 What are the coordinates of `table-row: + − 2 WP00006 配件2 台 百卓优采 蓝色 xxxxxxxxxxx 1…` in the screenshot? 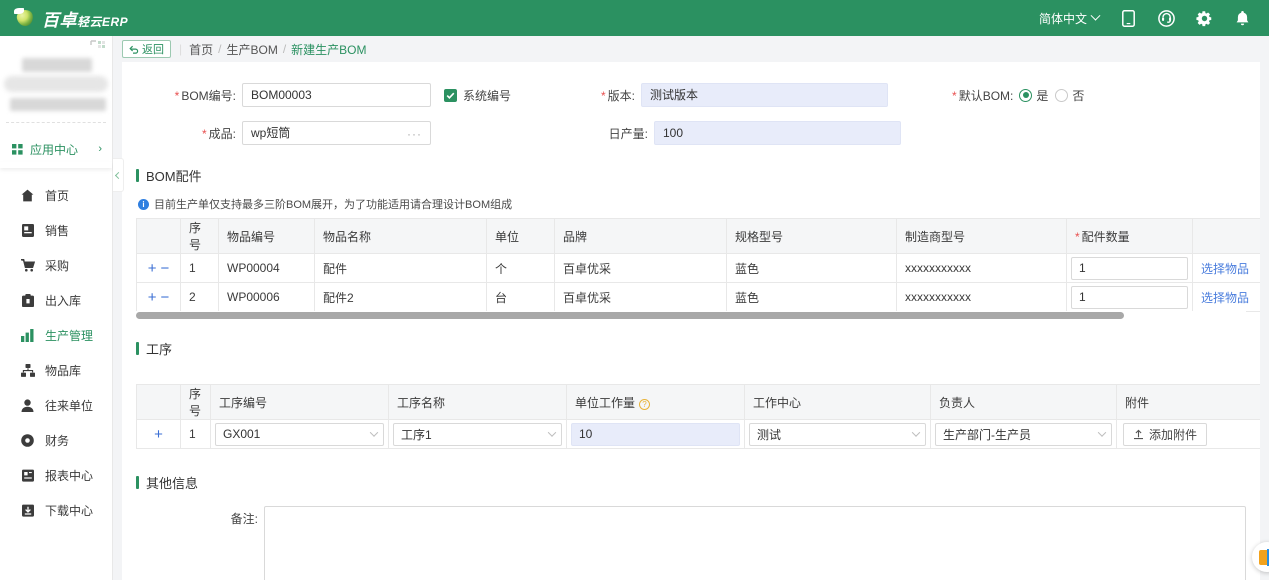 It's located at (698, 297).